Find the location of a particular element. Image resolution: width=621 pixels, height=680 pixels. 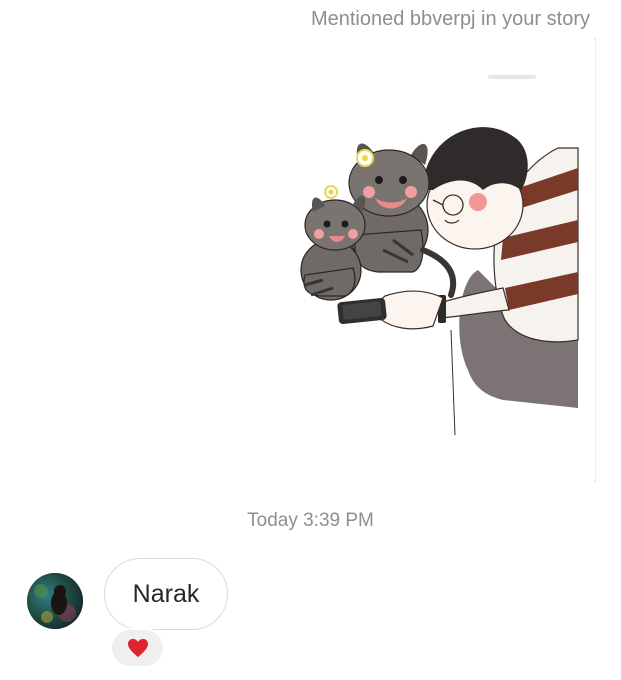

message-text: Narak is located at coordinates (166, 593).